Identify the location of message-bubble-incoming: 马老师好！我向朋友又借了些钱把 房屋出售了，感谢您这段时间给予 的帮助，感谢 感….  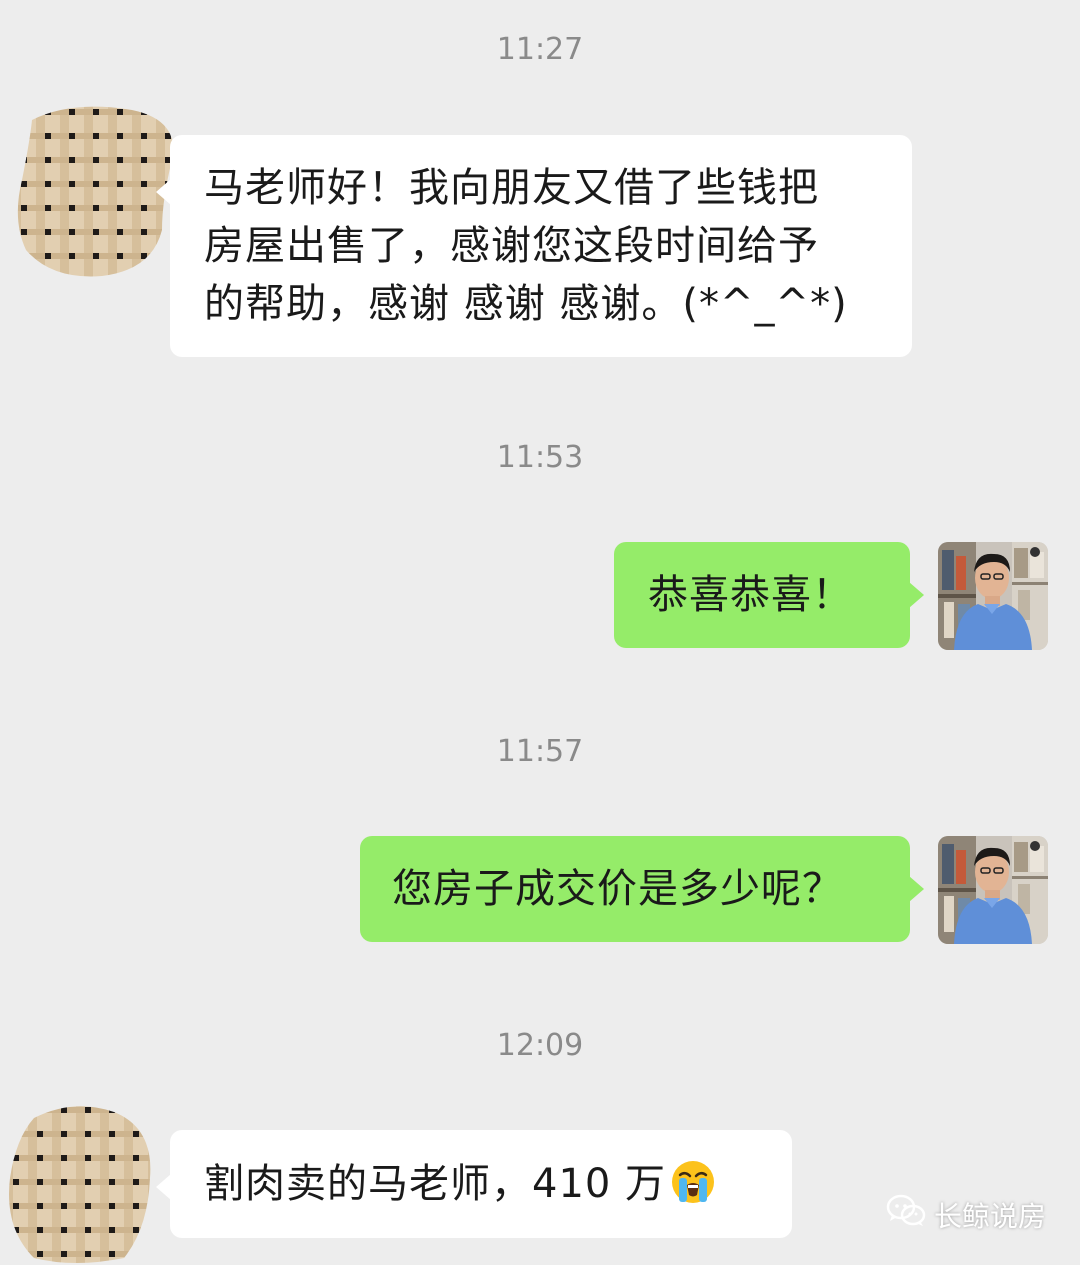
(534, 246).